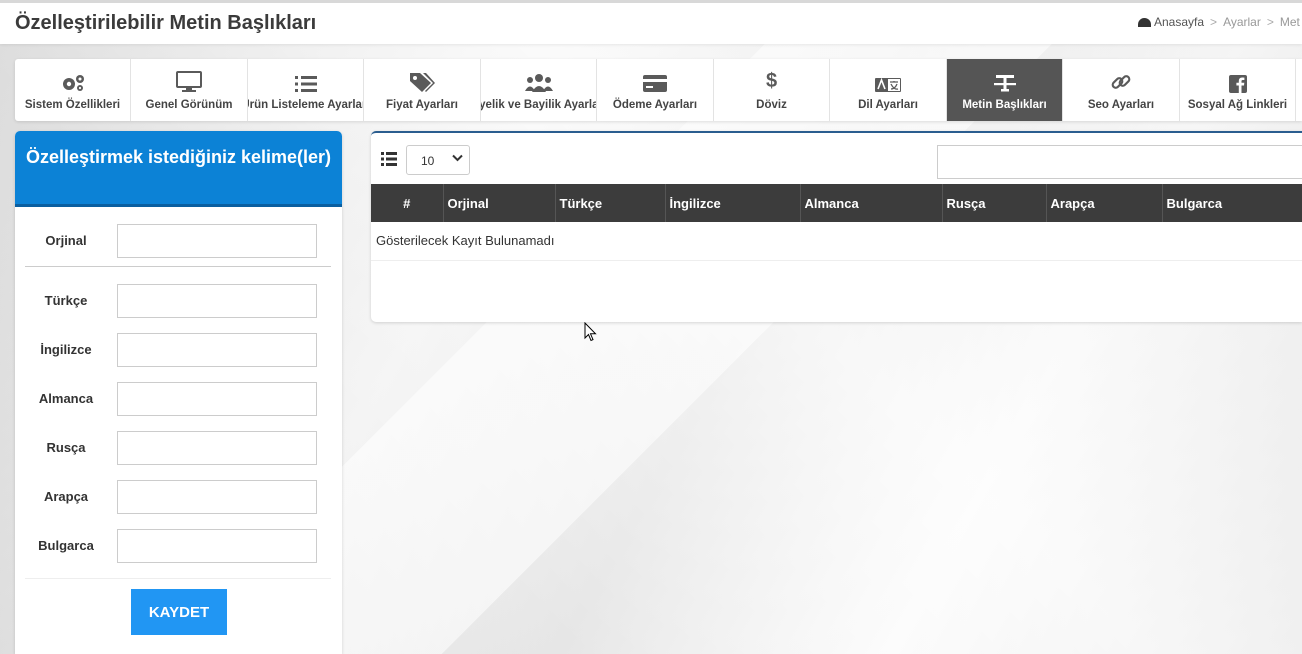 The width and height of the screenshot is (1302, 654). I want to click on tab-membership-dealer: Üyelik ve Bayilik Ayarları, so click(539, 90).